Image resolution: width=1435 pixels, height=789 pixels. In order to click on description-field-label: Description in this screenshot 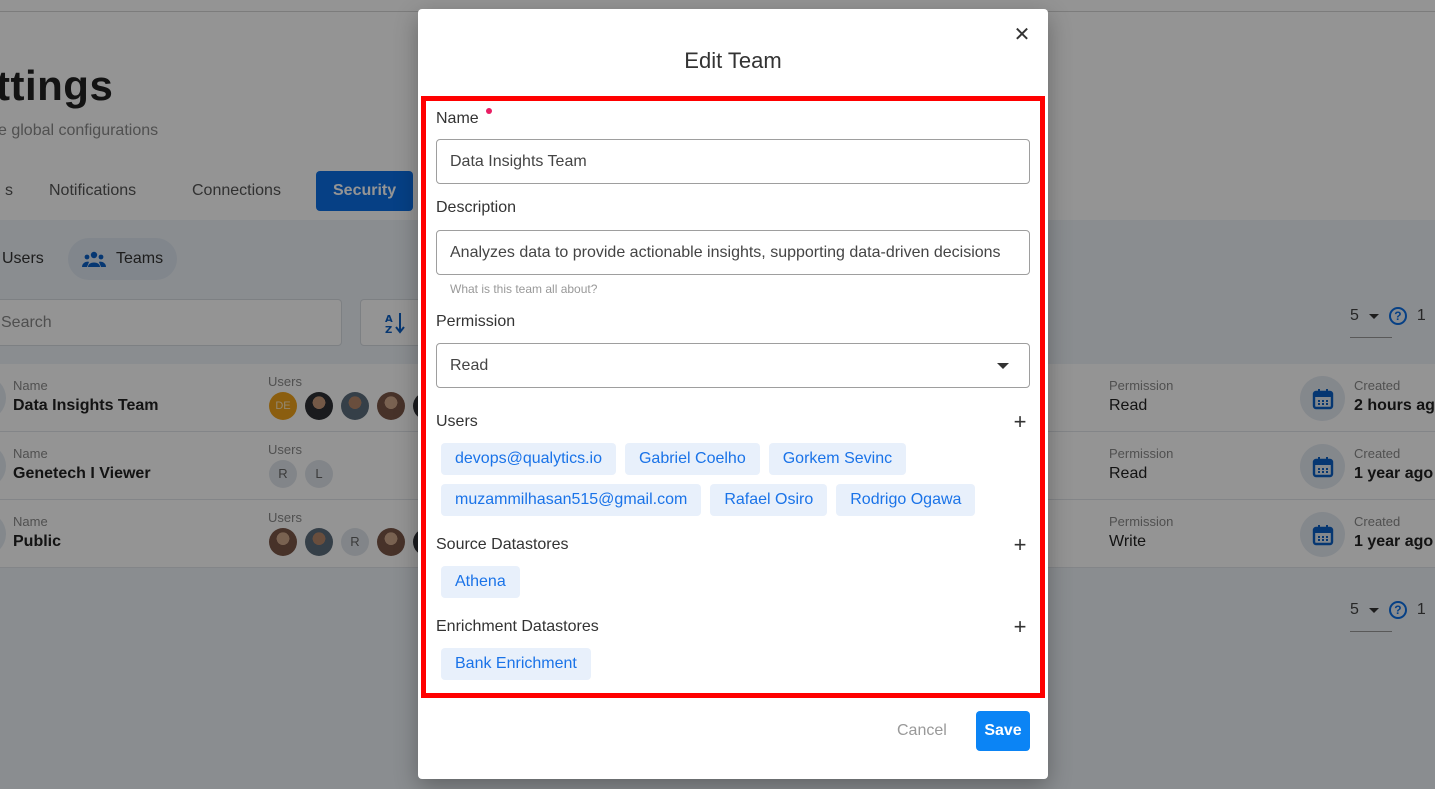, I will do `click(476, 207)`.